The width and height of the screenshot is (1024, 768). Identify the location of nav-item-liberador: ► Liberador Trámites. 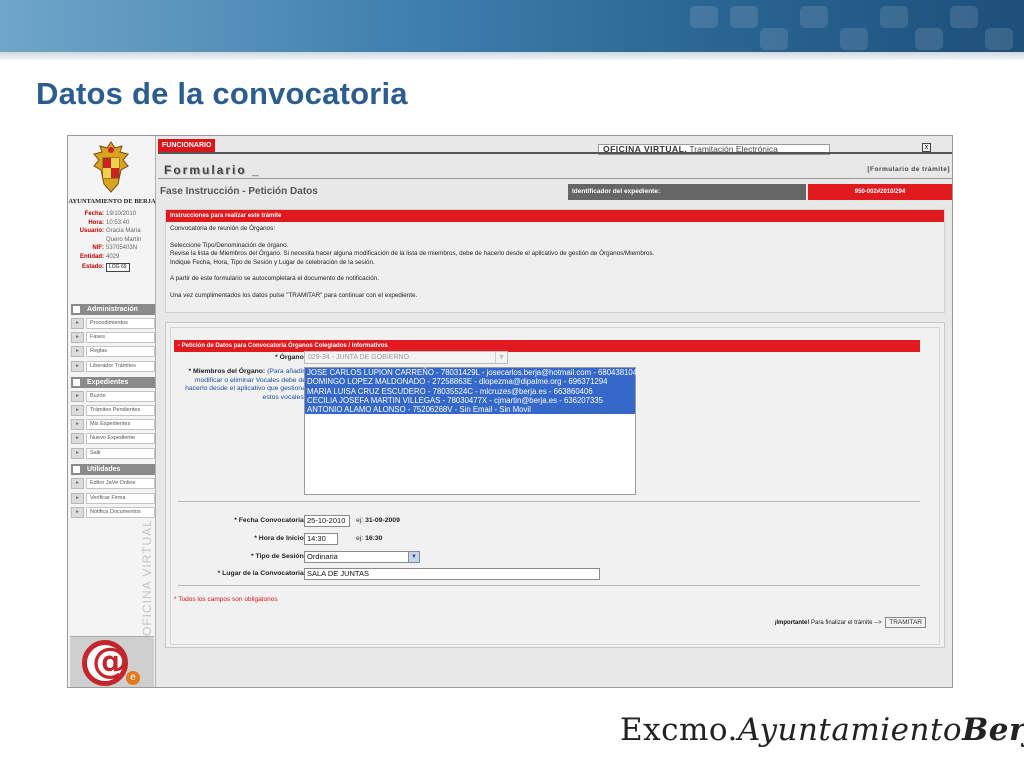
(113, 366).